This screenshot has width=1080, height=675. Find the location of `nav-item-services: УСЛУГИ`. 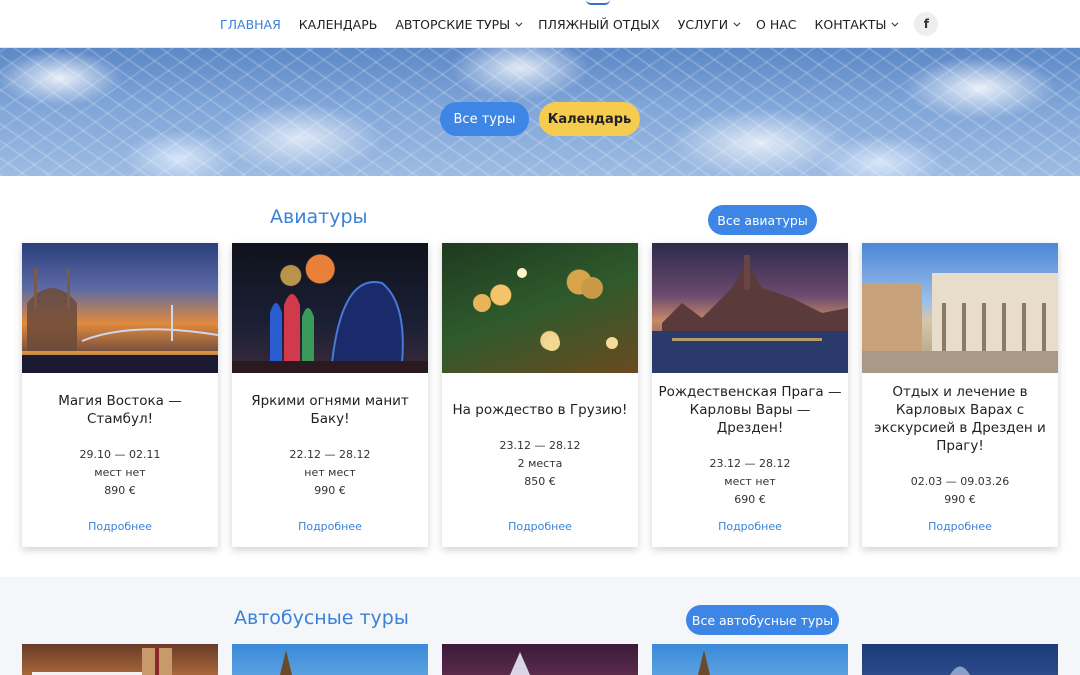

nav-item-services: УСЛУГИ is located at coordinates (709, 24).